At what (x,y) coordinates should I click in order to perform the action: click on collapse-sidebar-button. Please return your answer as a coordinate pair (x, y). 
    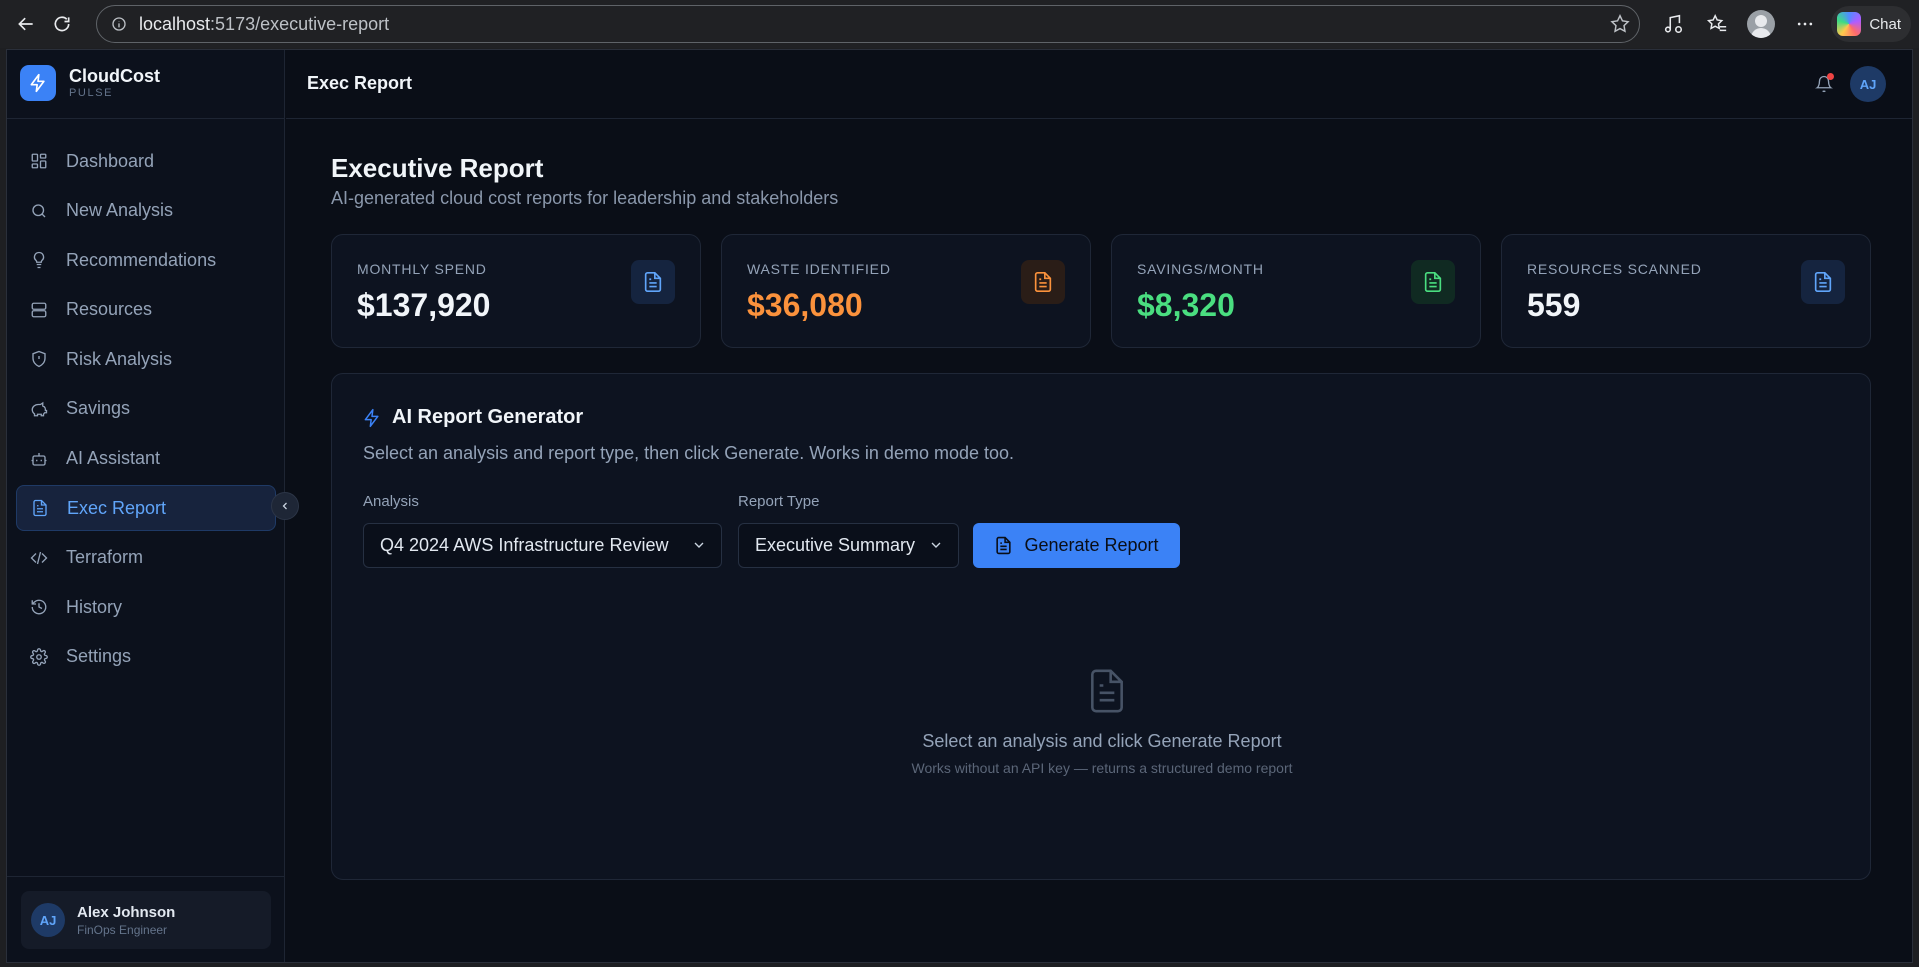
    Looking at the image, I should click on (285, 506).